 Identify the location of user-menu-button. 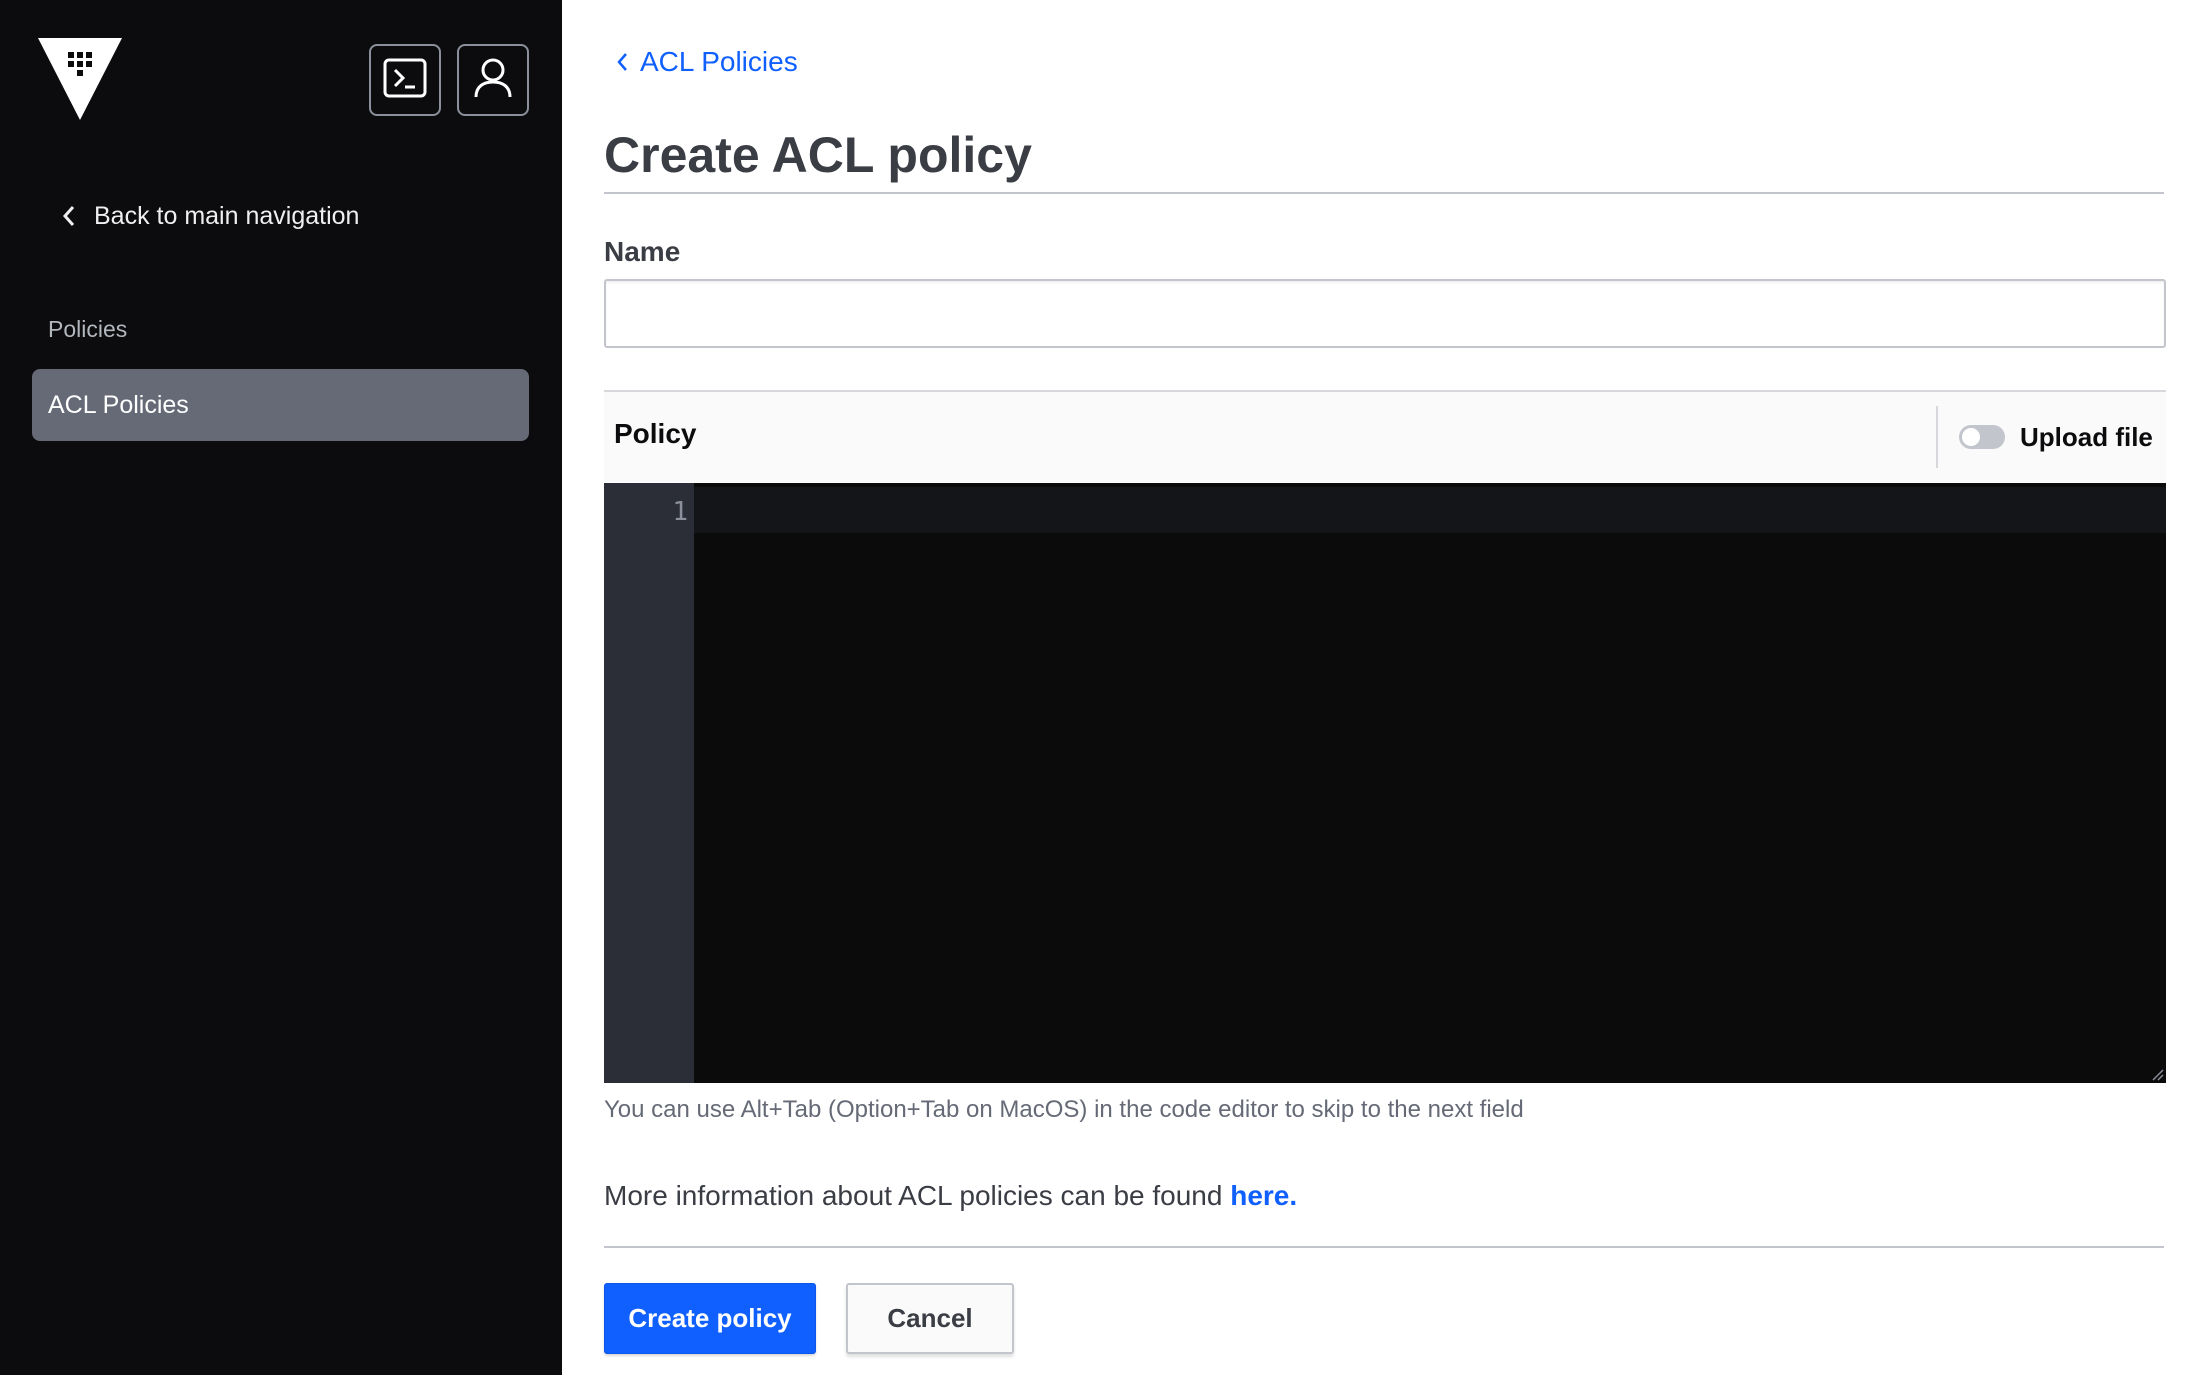
(493, 80).